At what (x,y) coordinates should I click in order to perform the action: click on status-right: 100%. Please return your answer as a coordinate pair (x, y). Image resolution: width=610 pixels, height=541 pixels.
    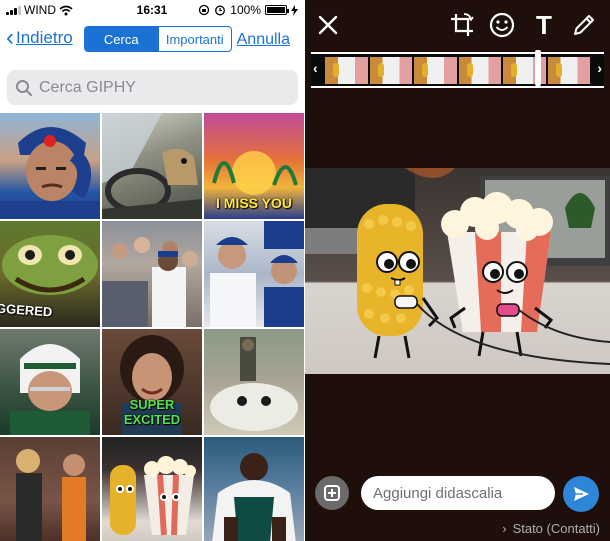
    Looking at the image, I should click on (248, 10).